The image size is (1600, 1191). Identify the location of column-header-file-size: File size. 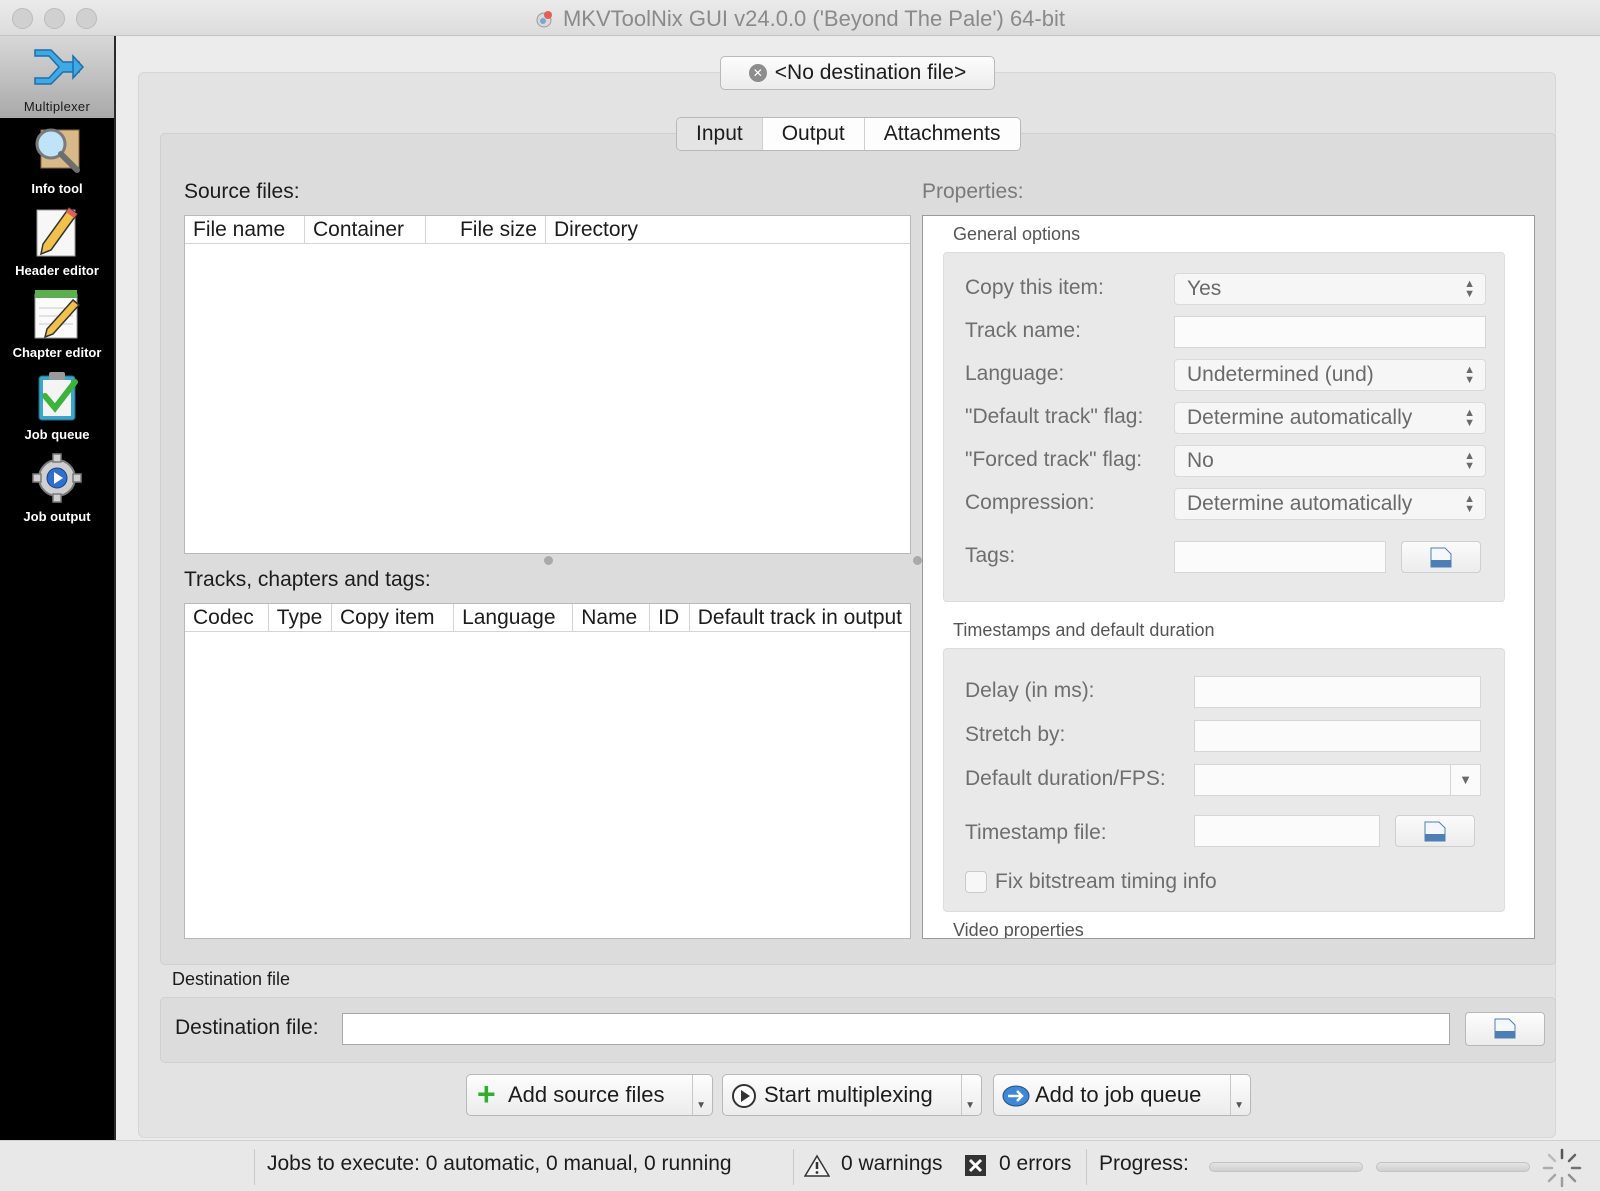
(486, 229).